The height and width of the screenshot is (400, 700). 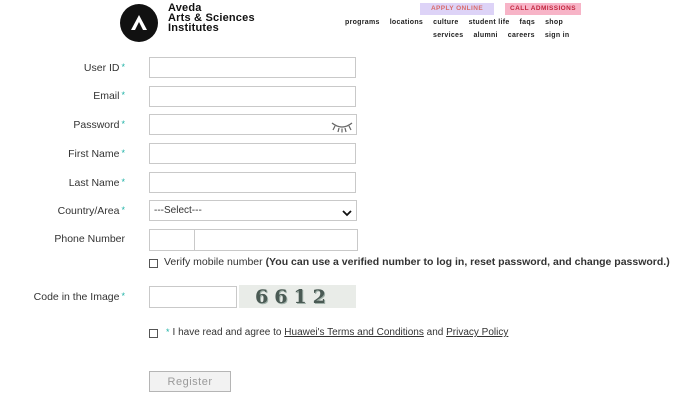 What do you see at coordinates (435, 332) in the screenshot?
I see `agree-and-text: and` at bounding box center [435, 332].